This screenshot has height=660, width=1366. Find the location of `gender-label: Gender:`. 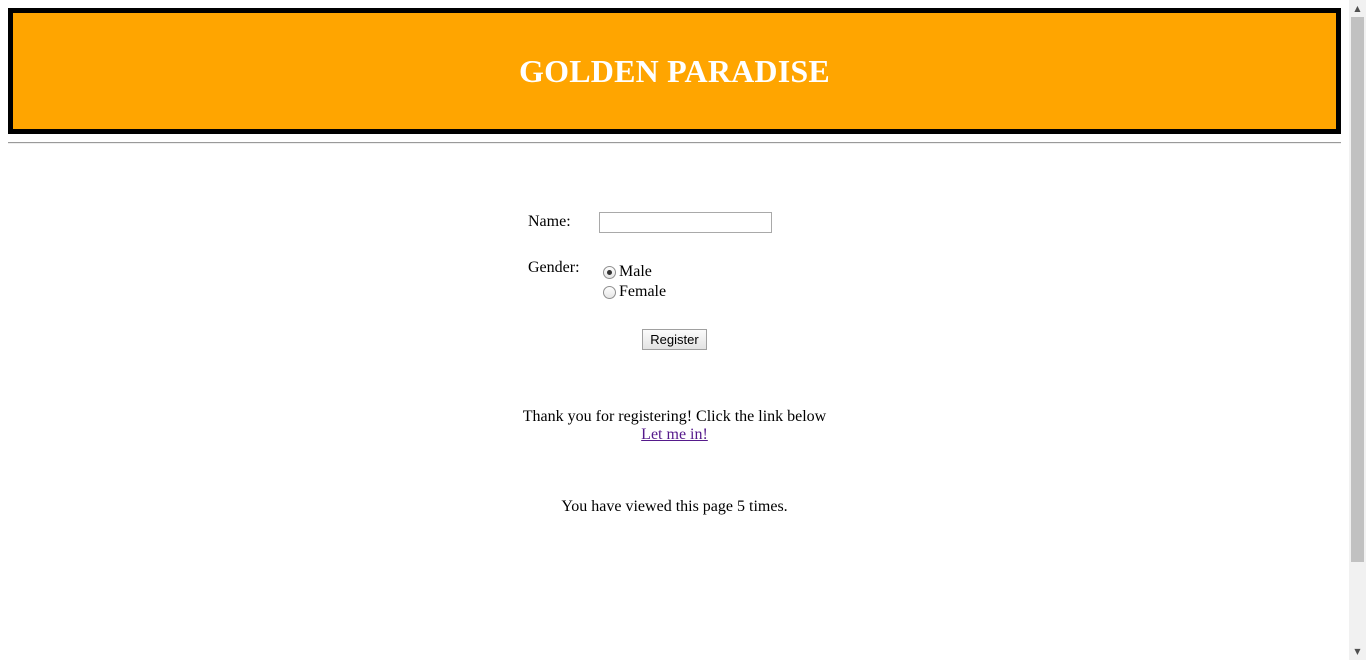

gender-label: Gender: is located at coordinates (554, 267).